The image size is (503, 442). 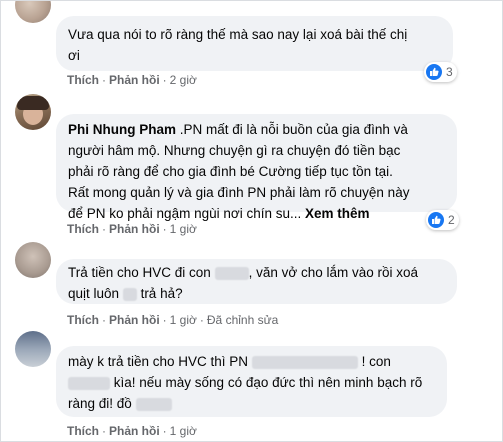 I want to click on comment-author: Phi Nhung Pham, so click(x=122, y=129).